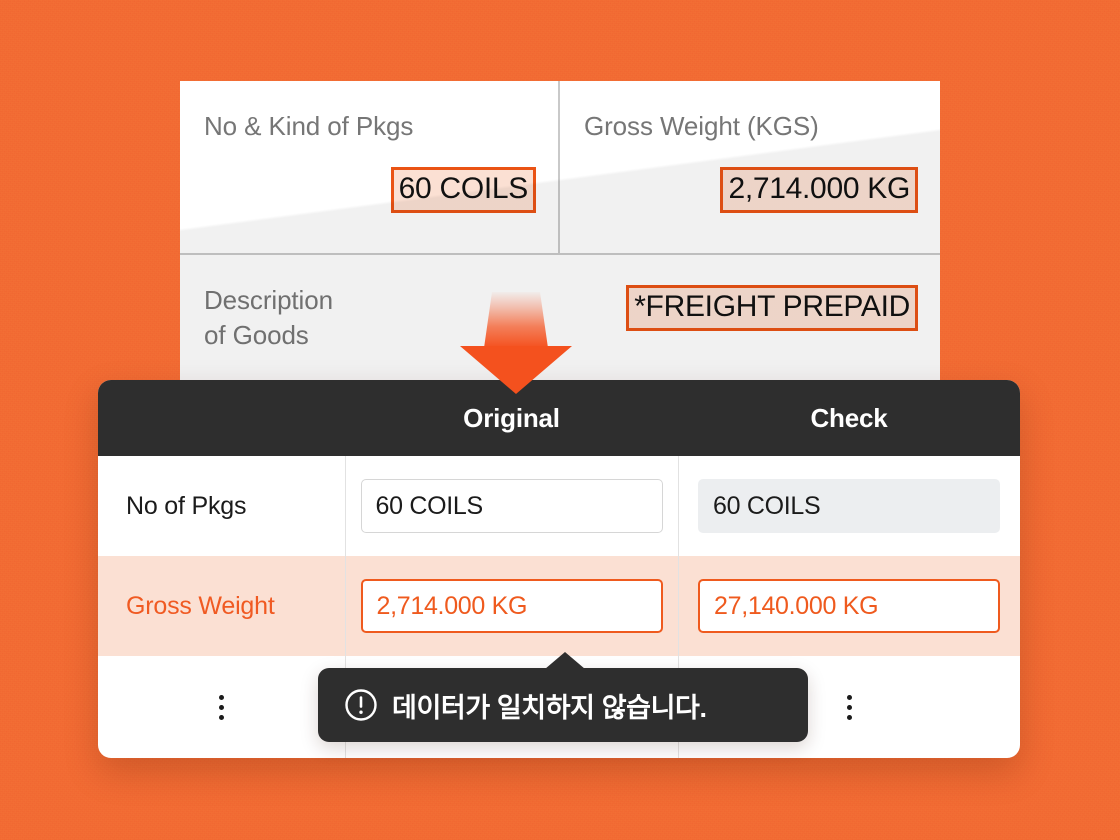 This screenshot has width=1120, height=840. I want to click on tooltip-message: 데이터가 일치하지 않습니다., so click(549, 707).